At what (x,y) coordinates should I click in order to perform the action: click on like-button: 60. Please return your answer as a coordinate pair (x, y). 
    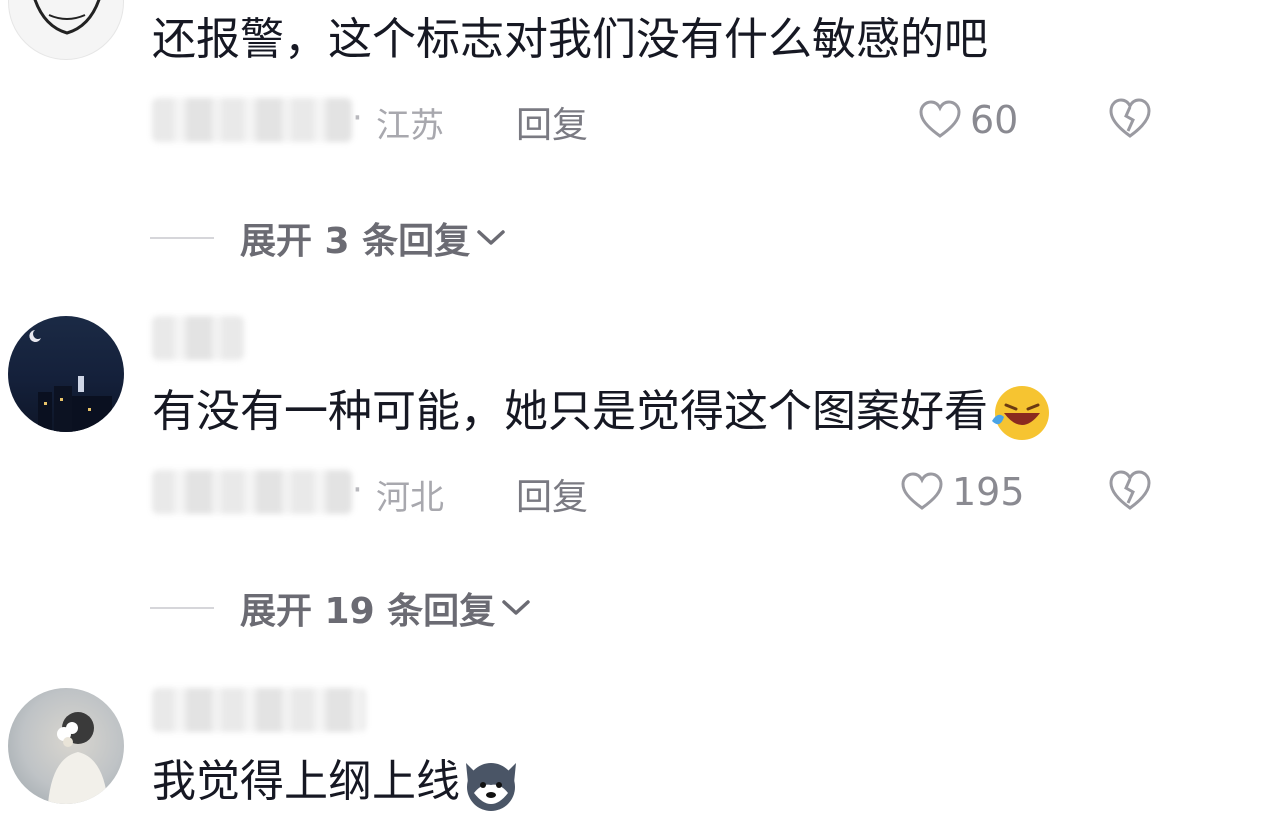
    Looking at the image, I should click on (968, 120).